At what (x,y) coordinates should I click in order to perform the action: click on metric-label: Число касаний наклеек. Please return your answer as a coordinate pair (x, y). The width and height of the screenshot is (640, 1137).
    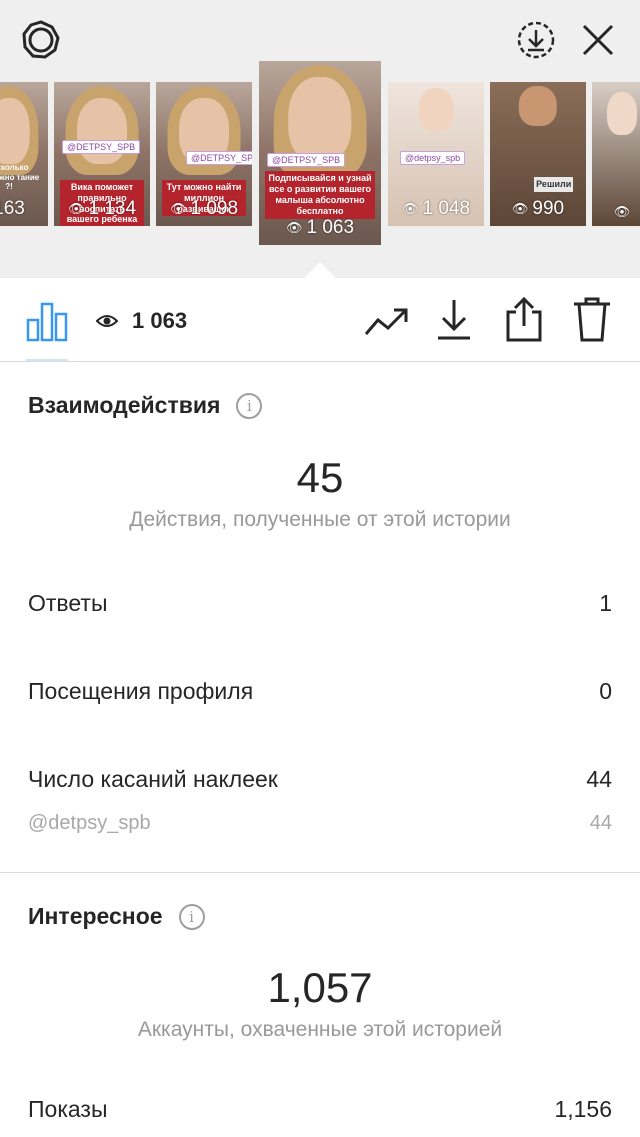
    Looking at the image, I should click on (153, 779).